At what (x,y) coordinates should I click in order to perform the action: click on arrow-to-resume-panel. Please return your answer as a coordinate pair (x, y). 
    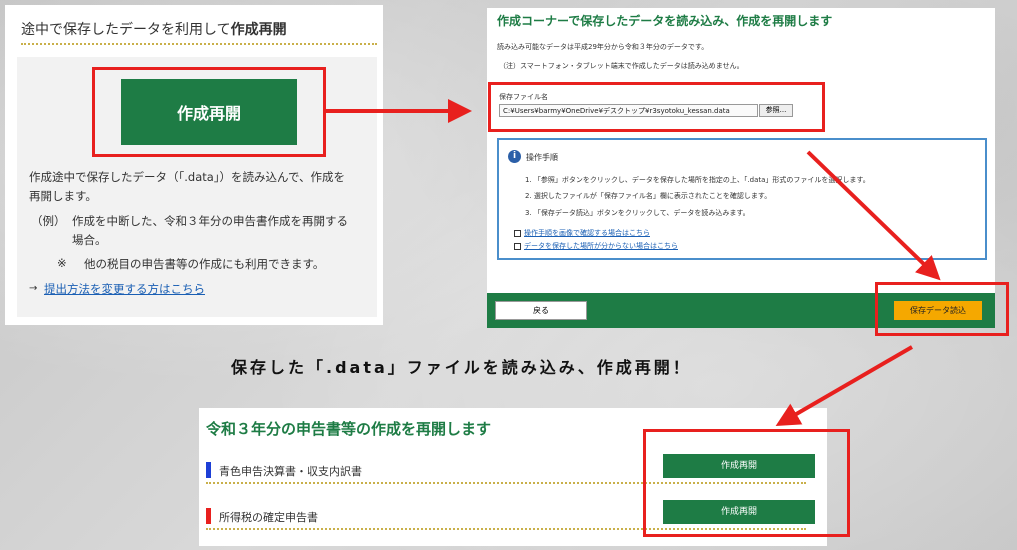
    Looking at the image, I should click on (844, 386).